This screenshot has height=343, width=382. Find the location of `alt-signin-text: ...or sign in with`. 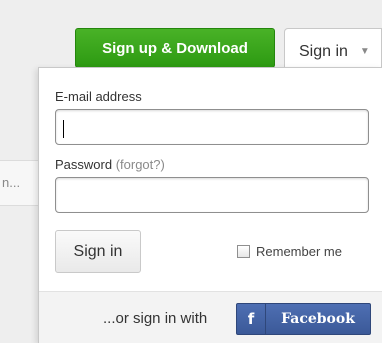

alt-signin-text: ...or sign in with is located at coordinates (155, 318).